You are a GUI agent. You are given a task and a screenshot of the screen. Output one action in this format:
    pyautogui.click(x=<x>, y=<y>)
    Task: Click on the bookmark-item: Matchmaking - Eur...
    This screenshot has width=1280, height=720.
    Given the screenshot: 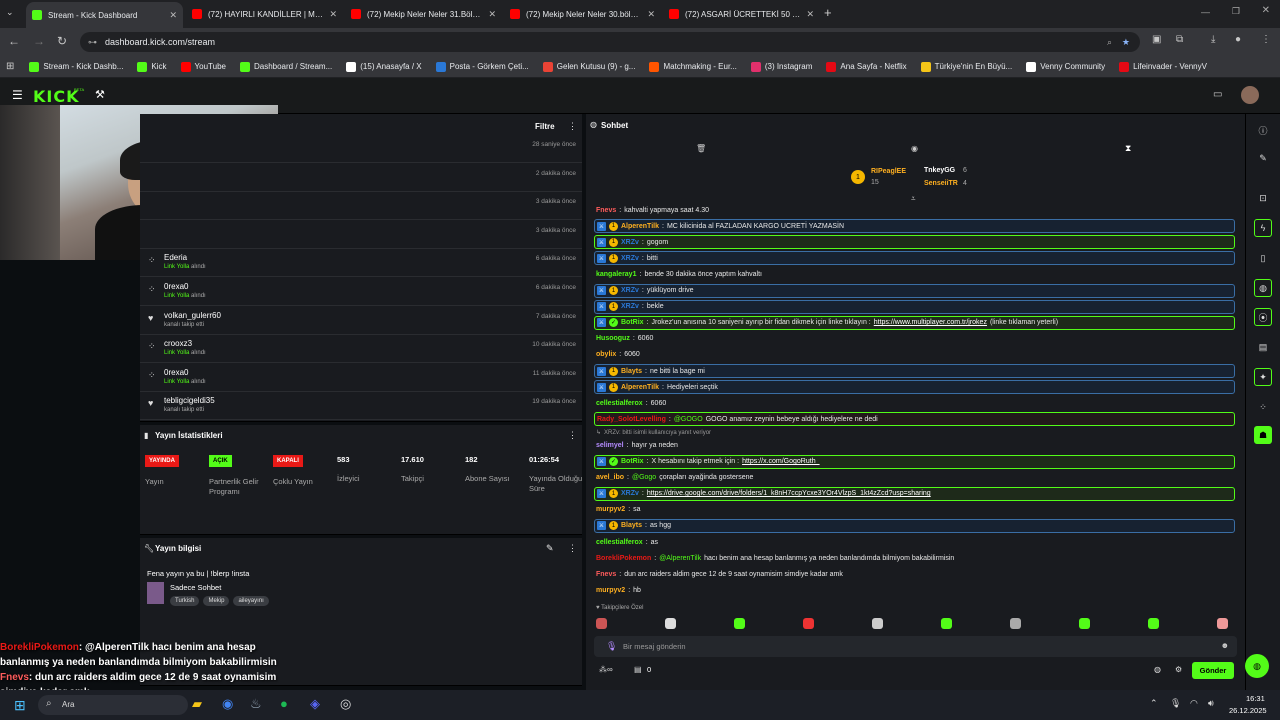 What is the action you would take?
    pyautogui.click(x=692, y=66)
    